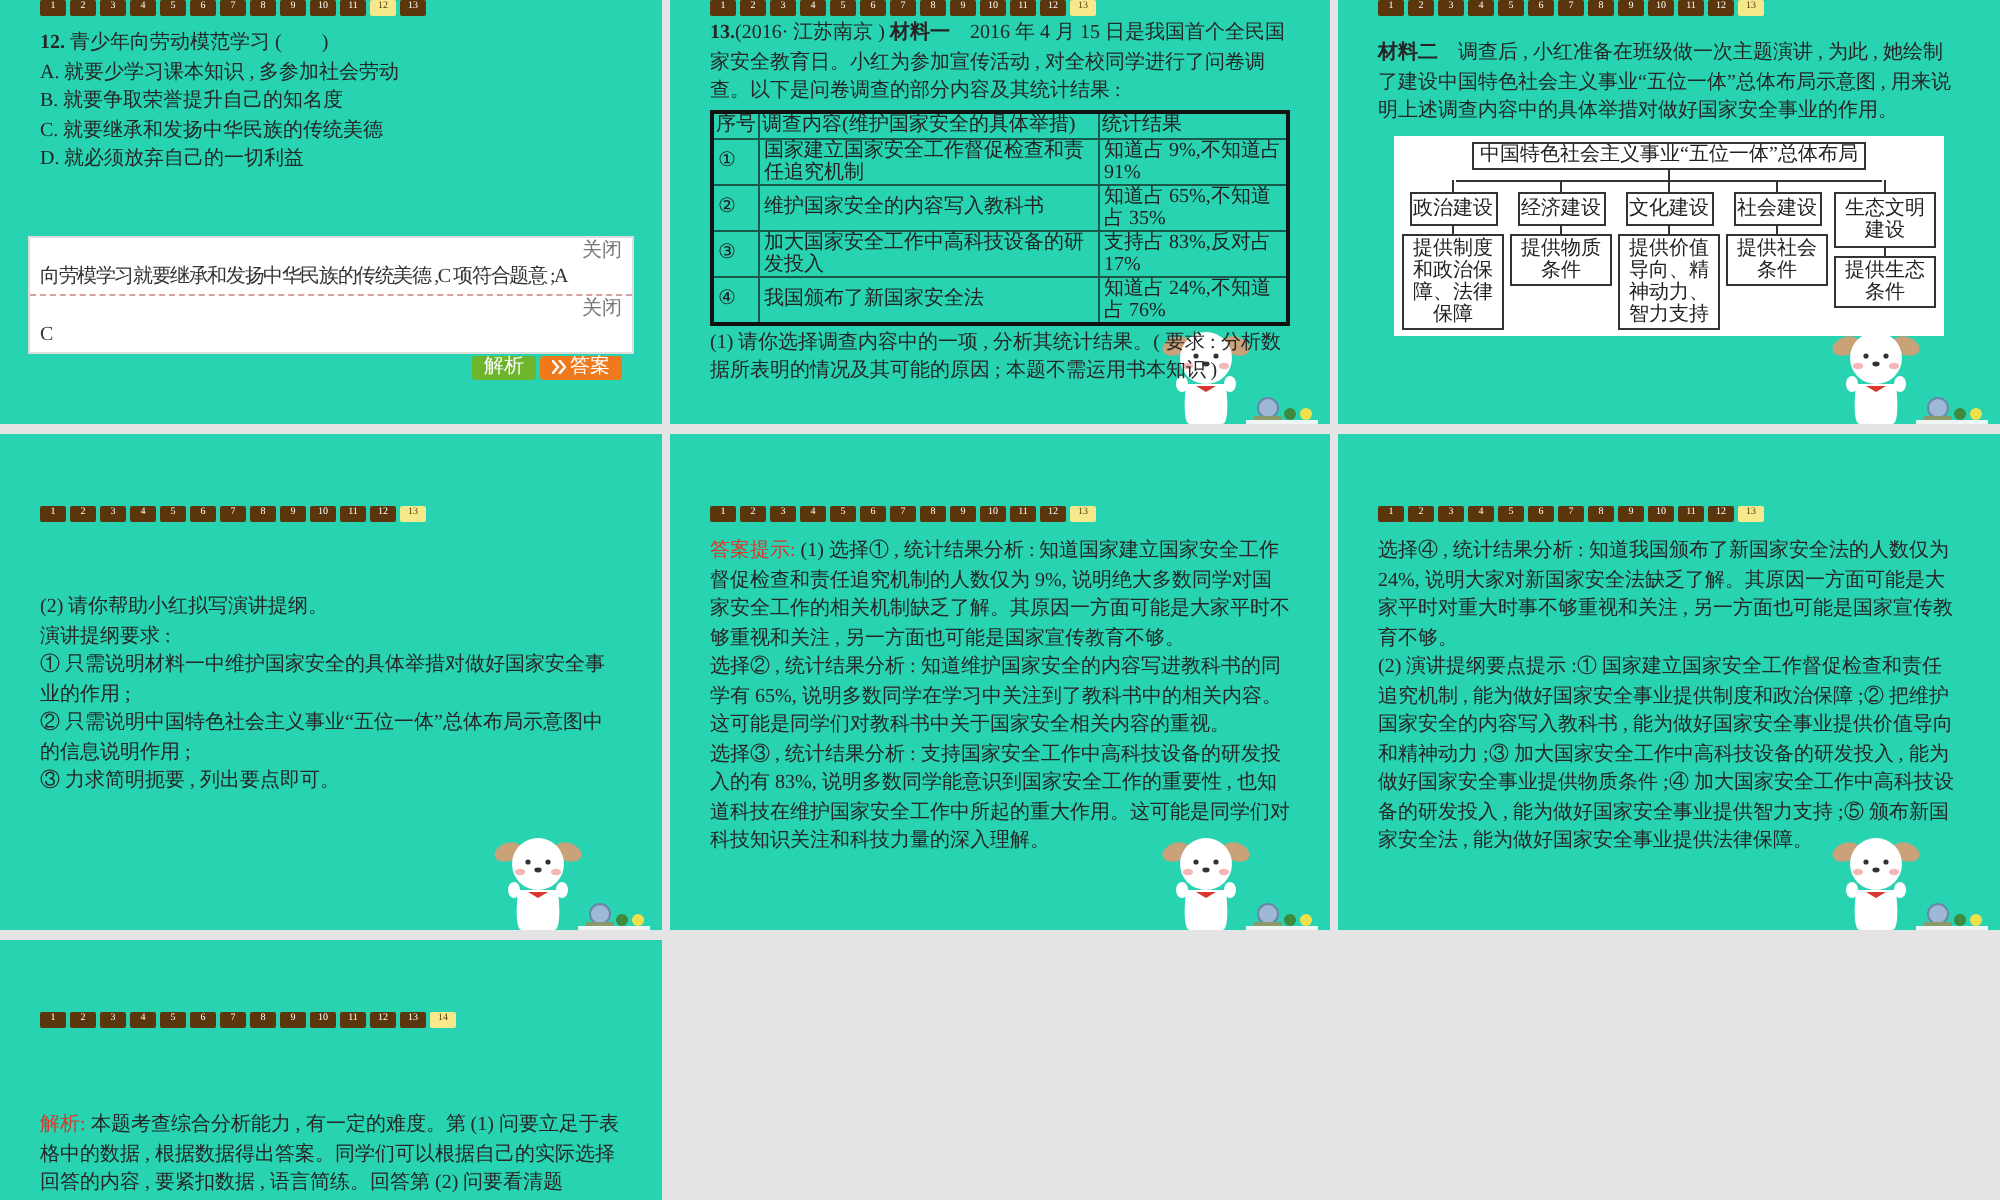 The width and height of the screenshot is (2000, 1200). What do you see at coordinates (331, 102) in the screenshot?
I see `answer-option: B. 就要争取荣誉提升自己的知名度` at bounding box center [331, 102].